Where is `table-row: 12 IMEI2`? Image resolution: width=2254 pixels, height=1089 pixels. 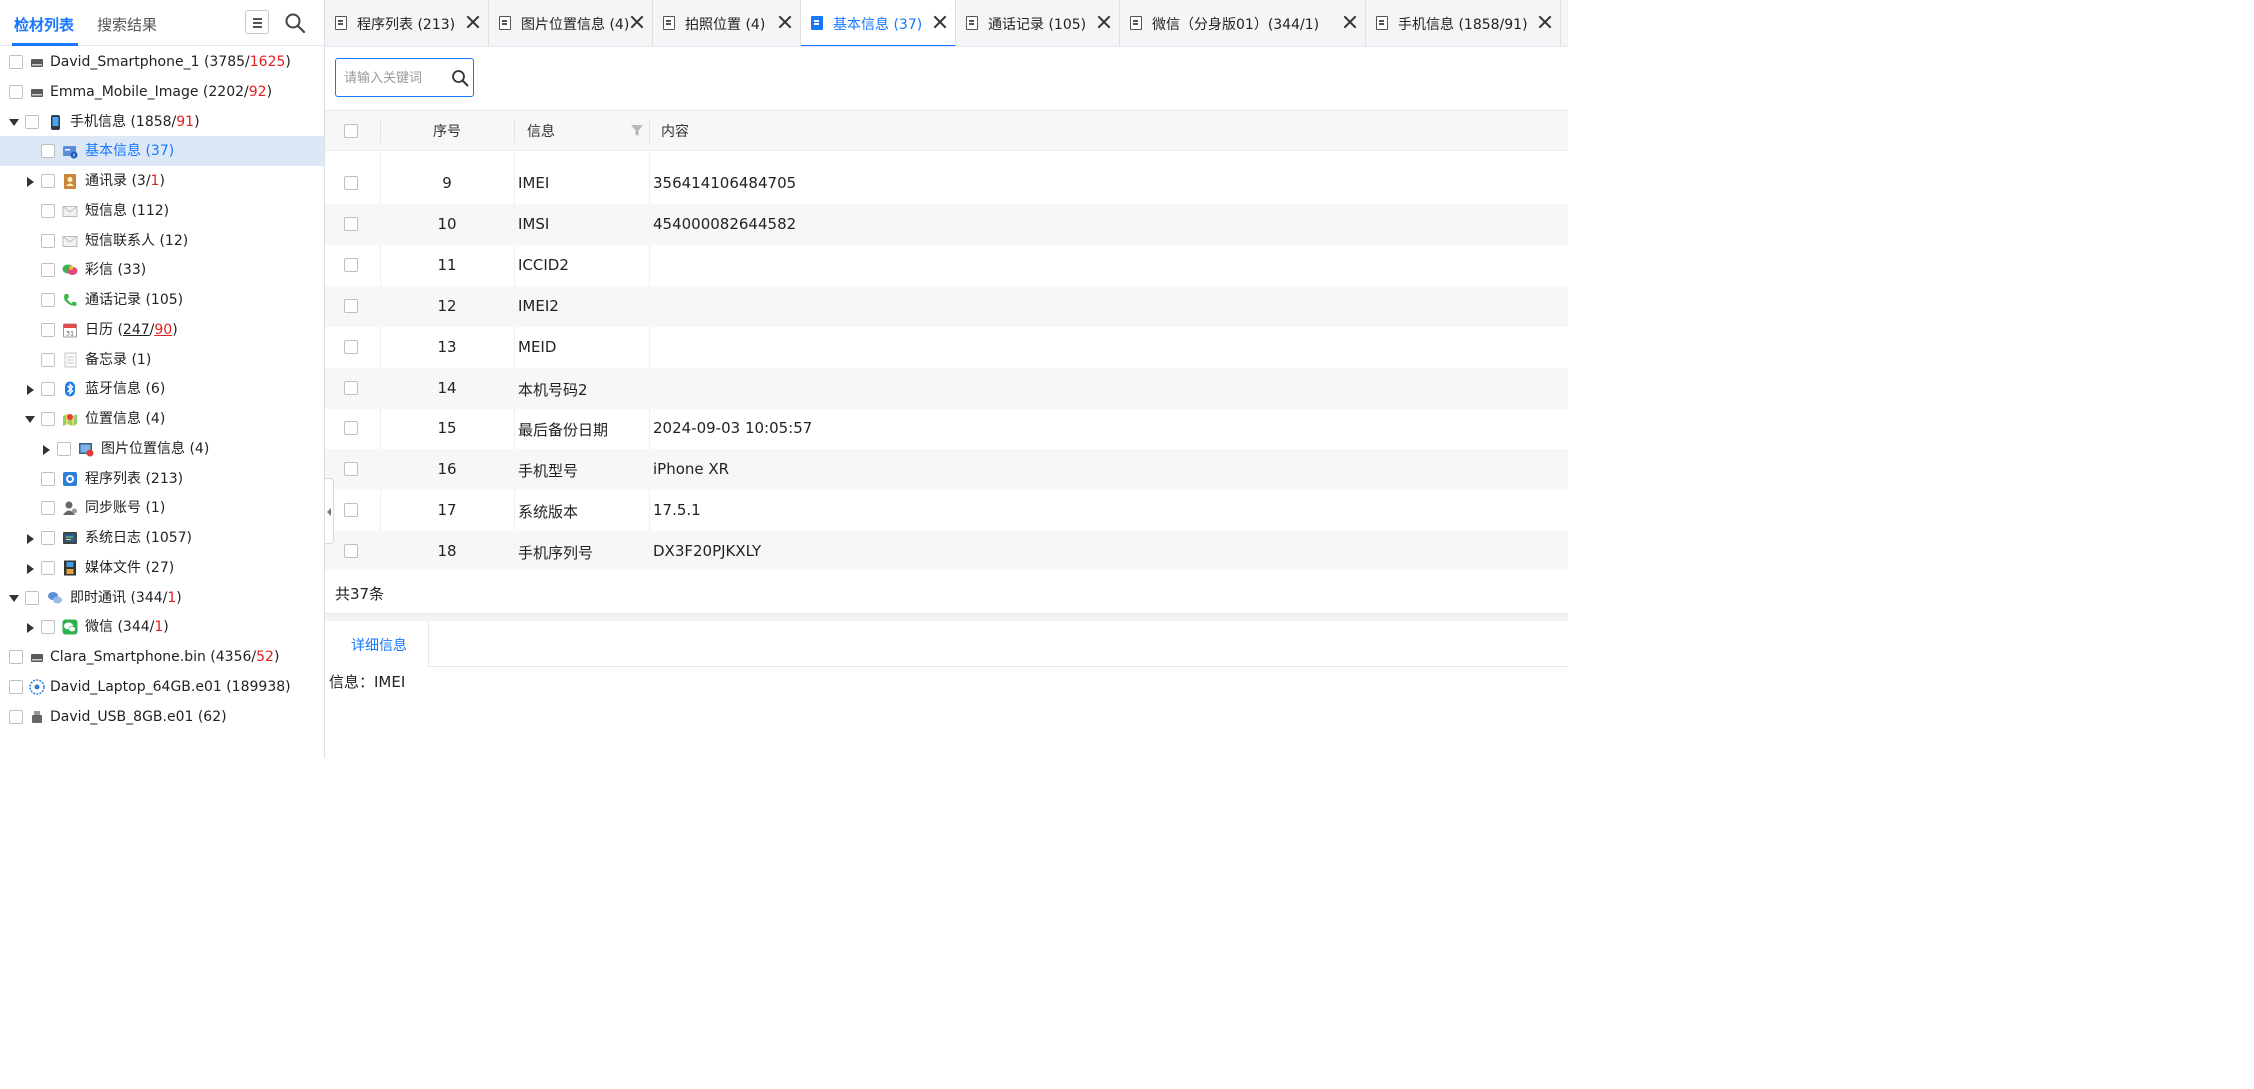
table-row: 12 IMEI2 is located at coordinates (946, 306).